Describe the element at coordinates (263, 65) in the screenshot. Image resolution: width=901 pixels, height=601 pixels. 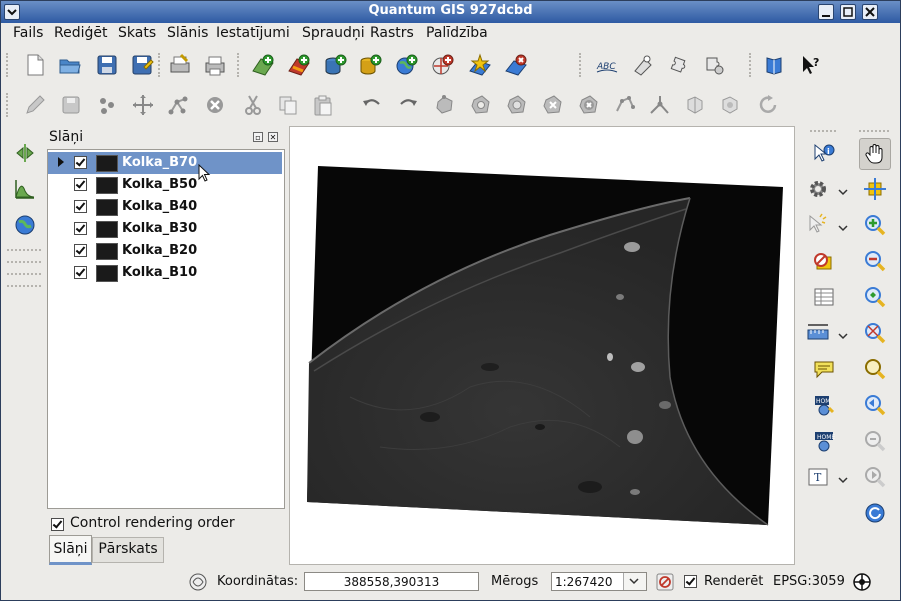
I see `add-vector-layer-icon` at that location.